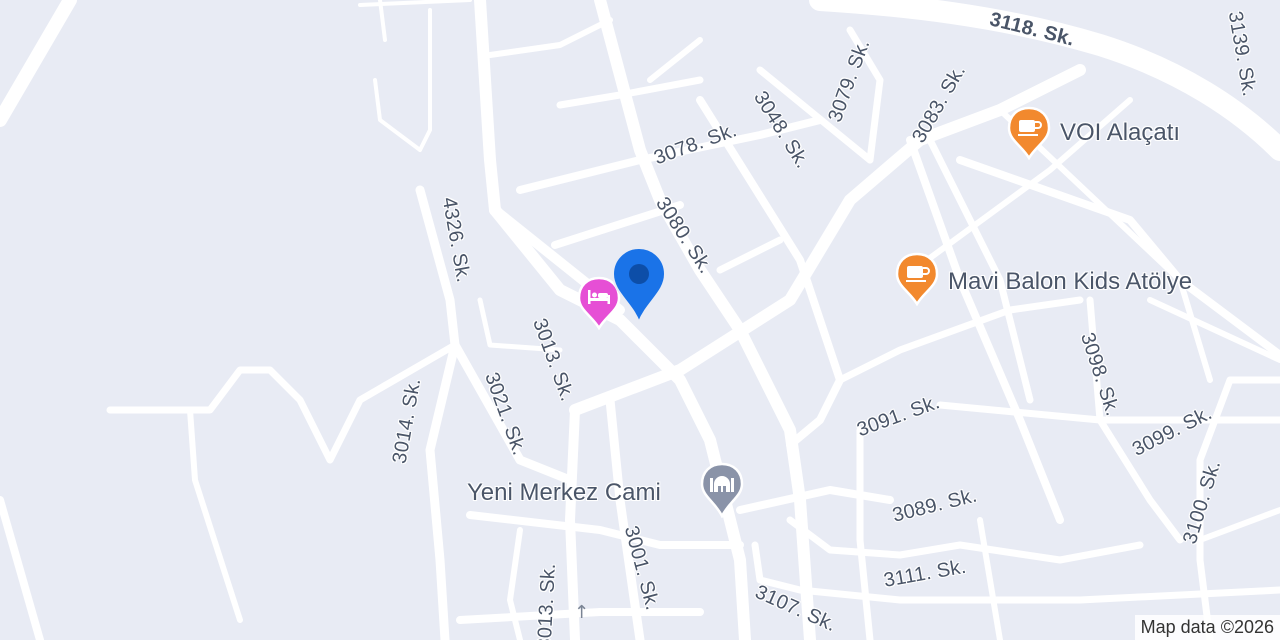  I want to click on poi-label: Mavi Balon Kids Atölye, so click(1070, 282).